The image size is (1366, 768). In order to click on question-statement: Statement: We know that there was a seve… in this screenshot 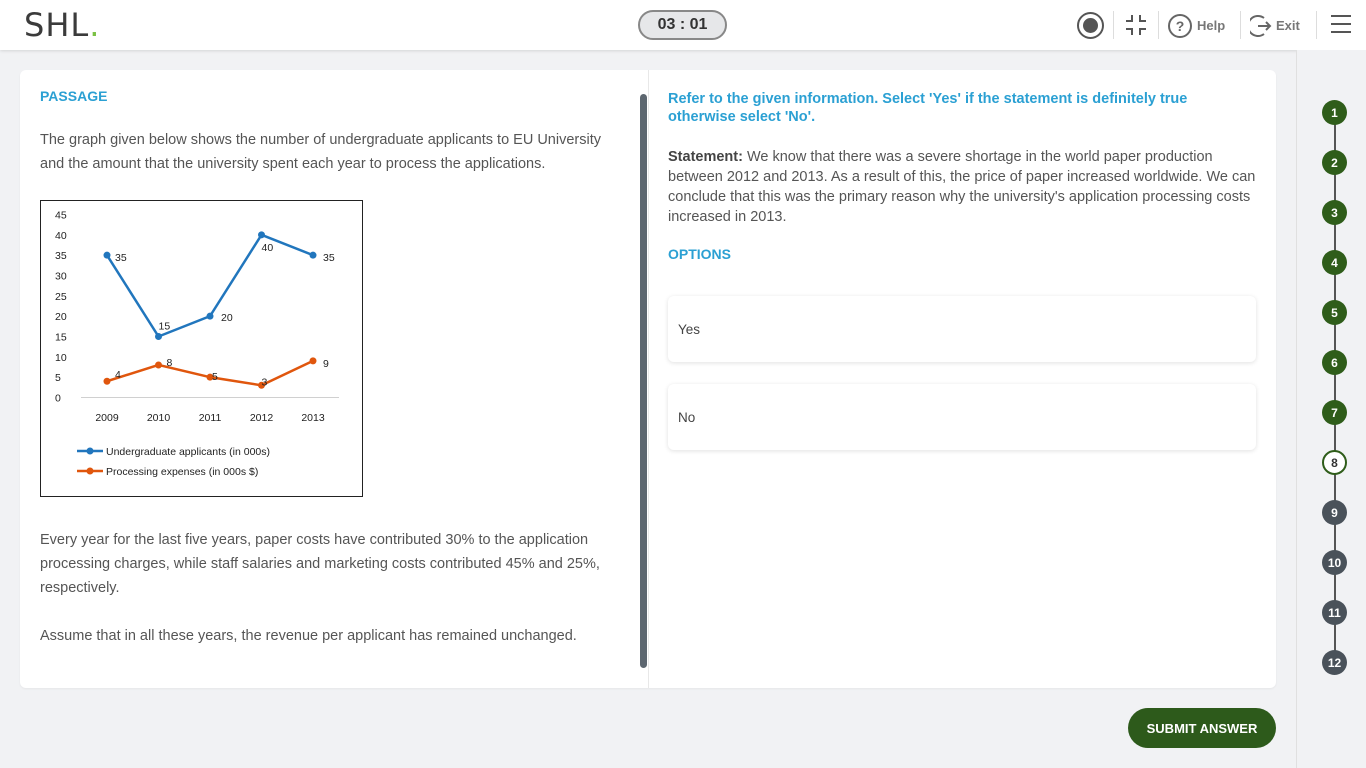, I will do `click(963, 187)`.